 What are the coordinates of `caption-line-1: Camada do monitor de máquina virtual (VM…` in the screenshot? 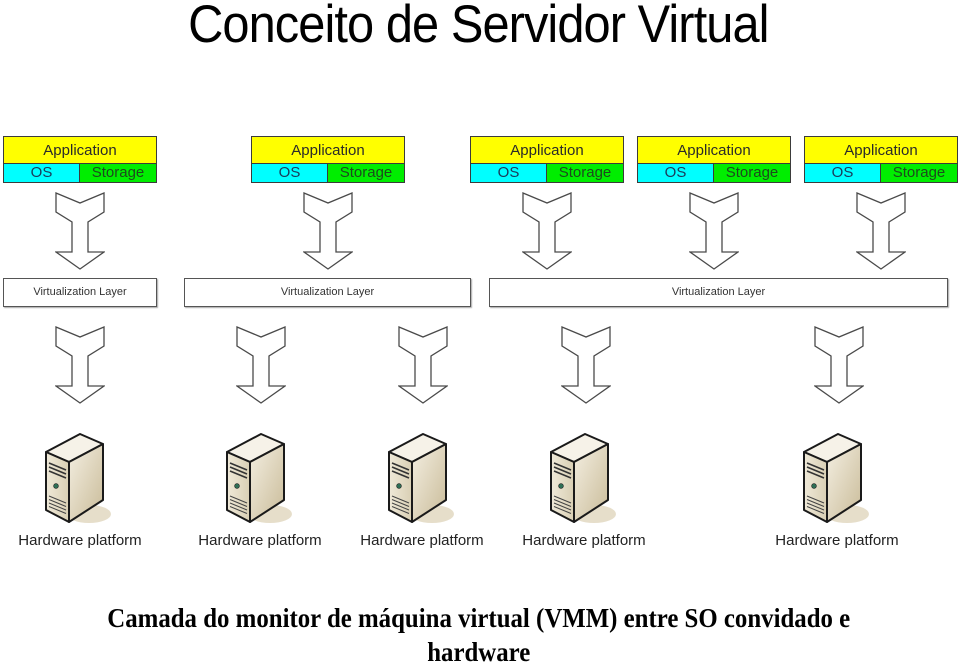 It's located at (479, 618).